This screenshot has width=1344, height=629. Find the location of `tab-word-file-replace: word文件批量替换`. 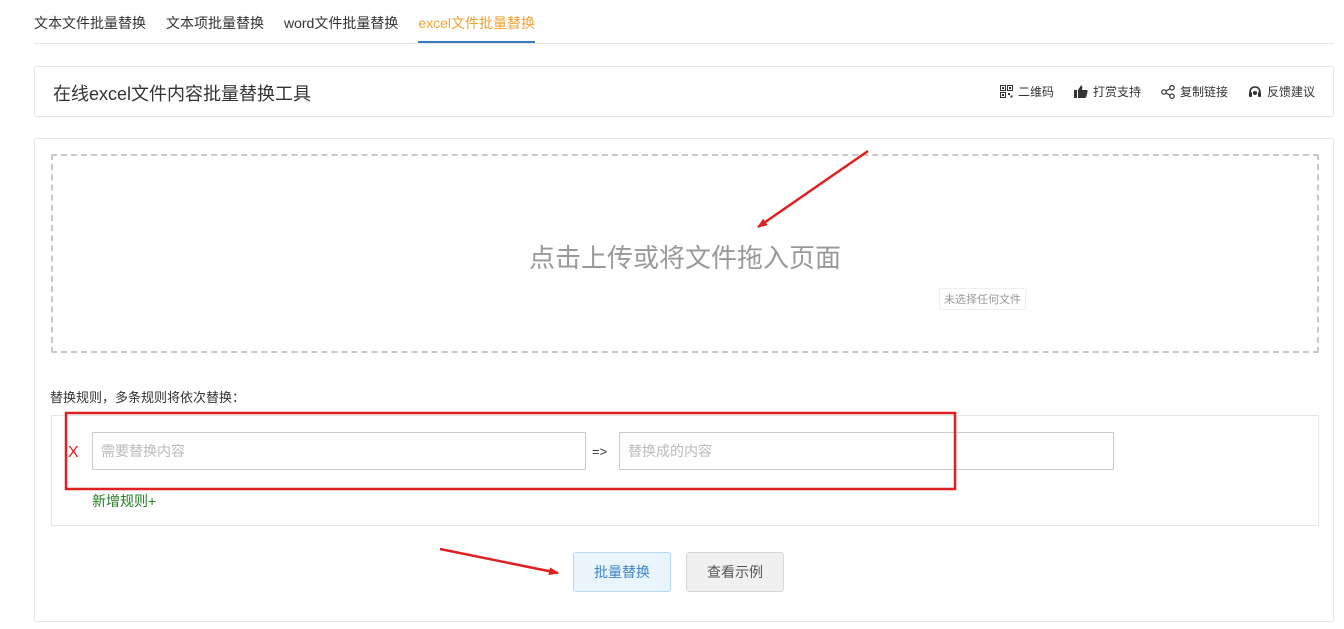

tab-word-file-replace: word文件批量替换 is located at coordinates (341, 28).